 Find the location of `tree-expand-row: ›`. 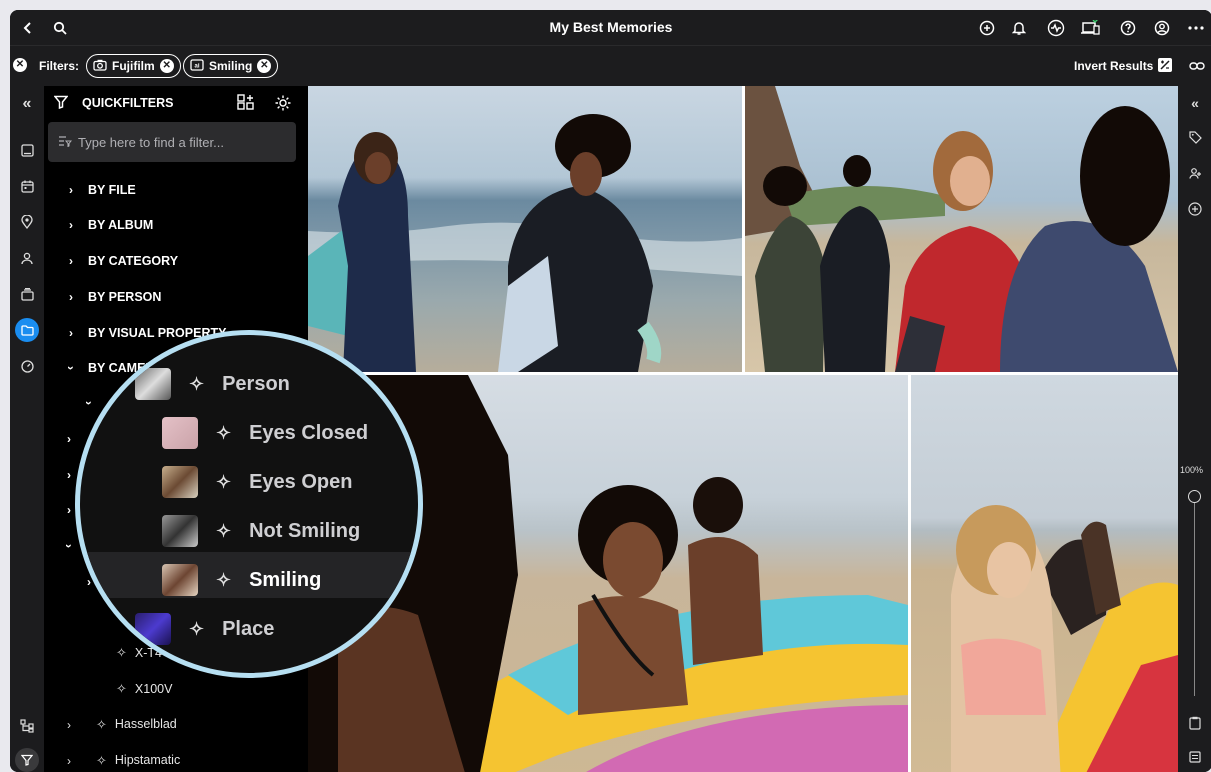

tree-expand-row: › is located at coordinates (89, 403).